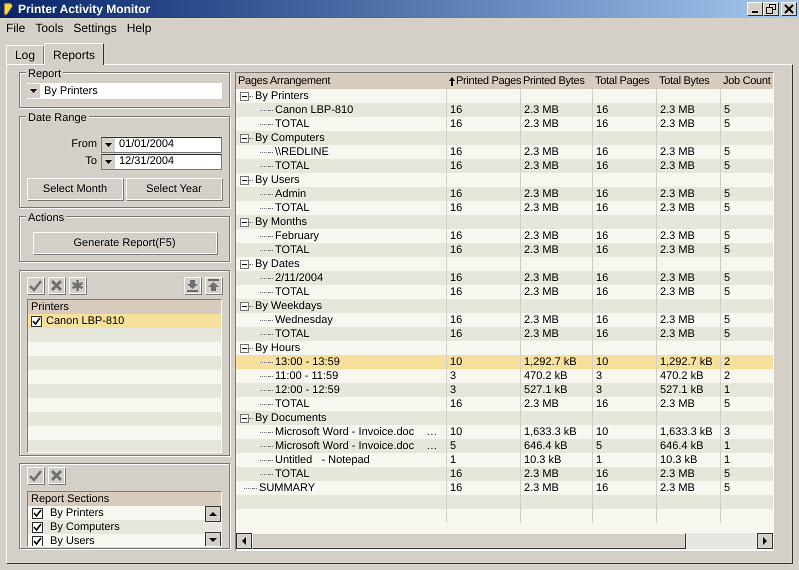 Image resolution: width=799 pixels, height=570 pixels. I want to click on column-header: Total Pages, so click(625, 81).